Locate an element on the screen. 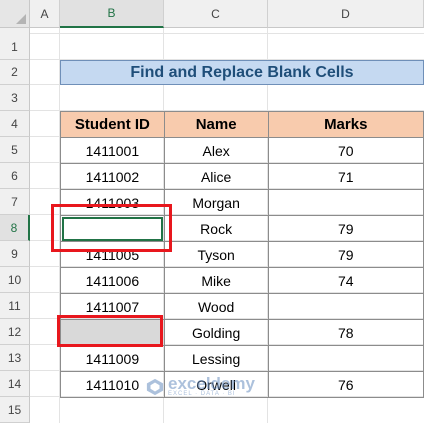  header-name: Name is located at coordinates (216, 124).